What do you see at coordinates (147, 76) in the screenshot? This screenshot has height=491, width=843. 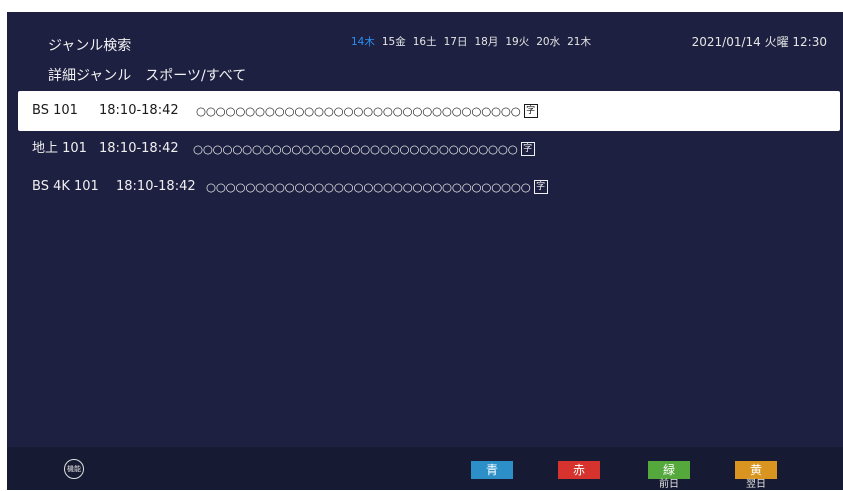 I see `genre-subheader: 詳細ジャンル スポーツ/すべて` at bounding box center [147, 76].